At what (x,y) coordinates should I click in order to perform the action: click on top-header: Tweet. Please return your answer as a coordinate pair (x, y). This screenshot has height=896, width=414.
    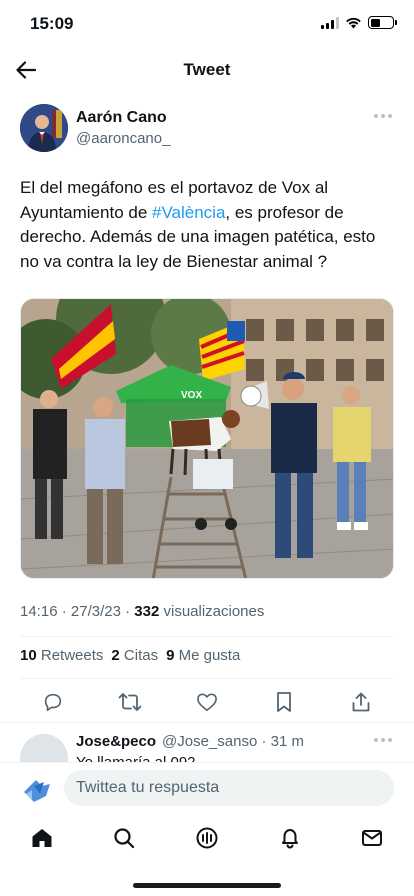
    Looking at the image, I should click on (207, 70).